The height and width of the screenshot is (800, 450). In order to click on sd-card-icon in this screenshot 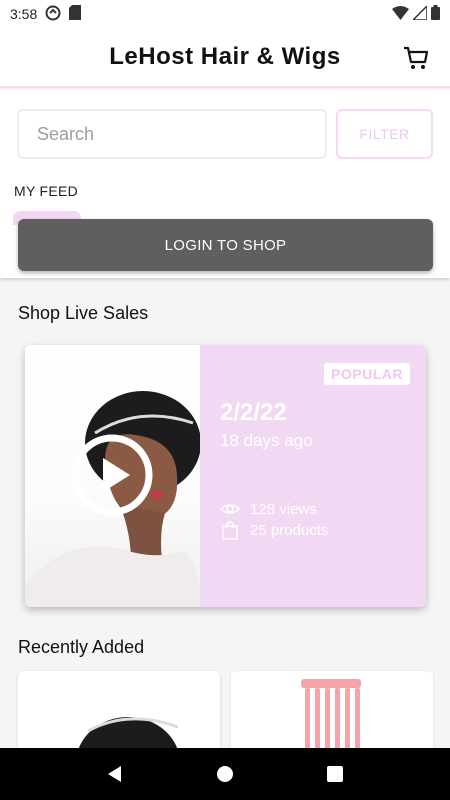, I will do `click(75, 14)`.